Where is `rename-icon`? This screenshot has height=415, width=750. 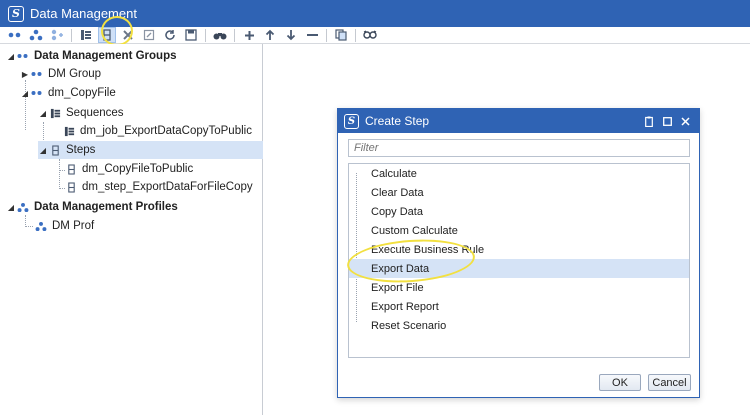 rename-icon is located at coordinates (149, 35).